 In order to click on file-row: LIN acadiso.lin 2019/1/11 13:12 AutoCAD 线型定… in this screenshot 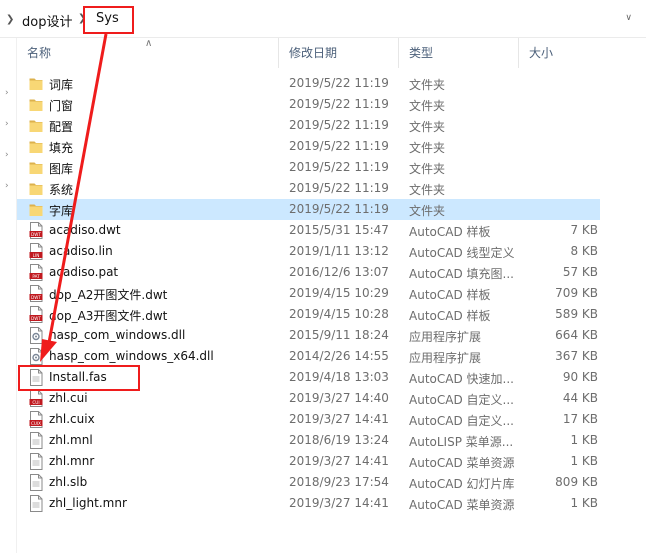, I will do `click(308, 251)`.